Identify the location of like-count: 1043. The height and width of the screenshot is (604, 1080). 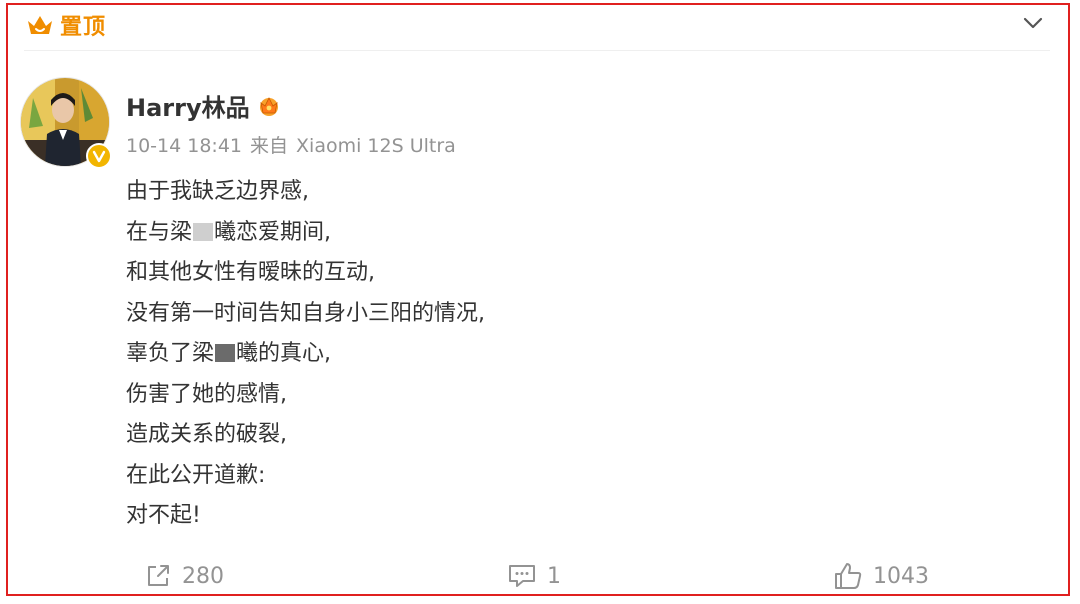
(901, 576).